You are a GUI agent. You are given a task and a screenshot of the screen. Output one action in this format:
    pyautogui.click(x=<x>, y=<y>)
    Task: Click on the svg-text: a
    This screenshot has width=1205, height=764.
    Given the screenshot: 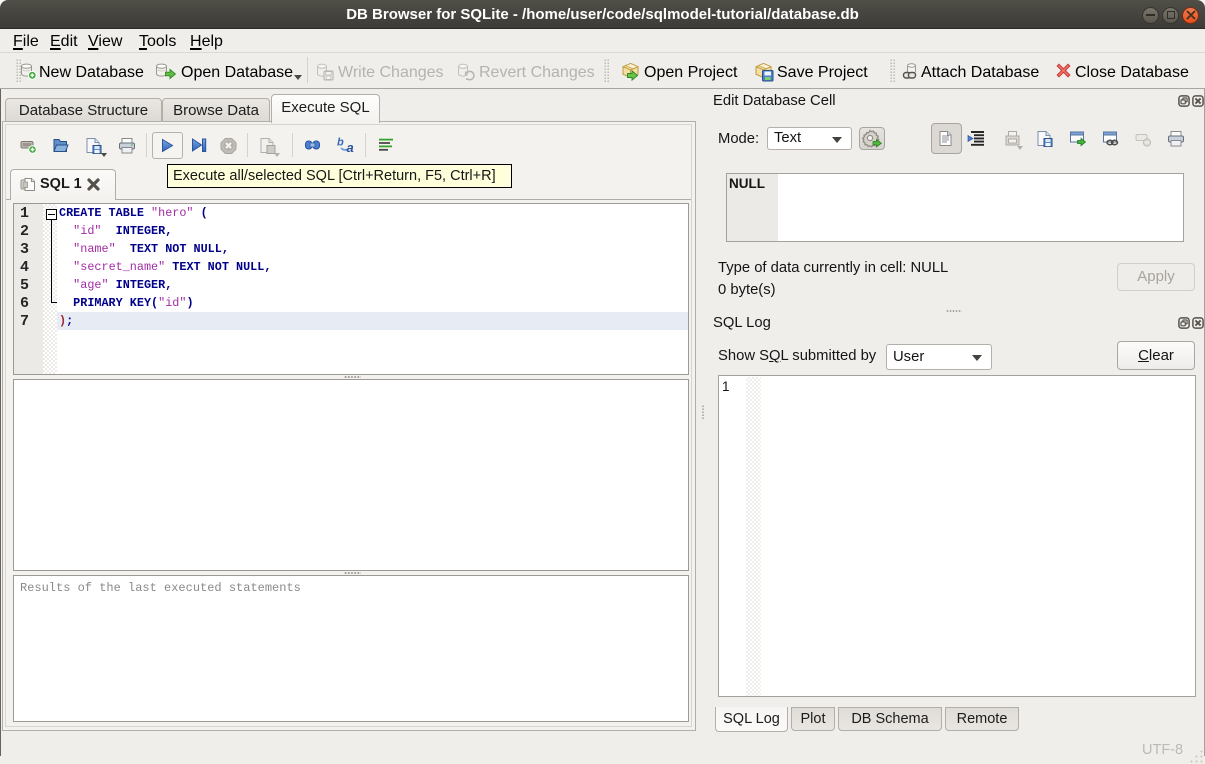 What is the action you would take?
    pyautogui.click(x=350, y=147)
    